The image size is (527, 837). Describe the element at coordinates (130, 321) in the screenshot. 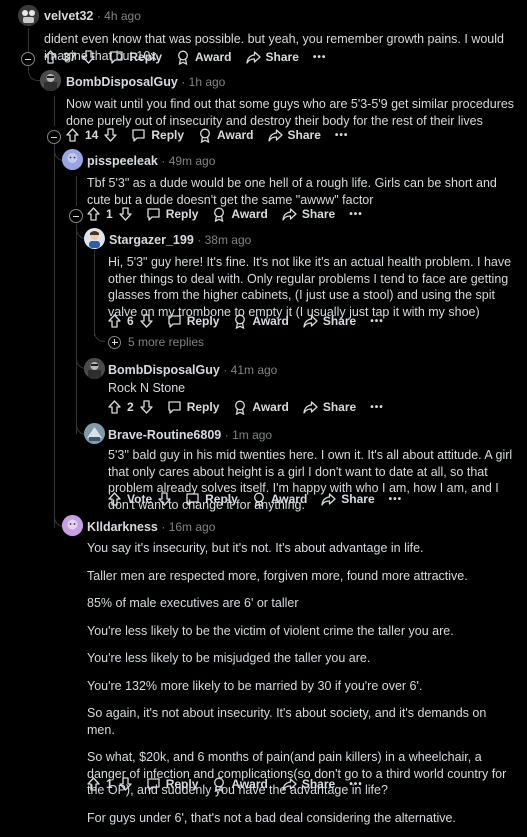

I see `vote-count: 6` at that location.